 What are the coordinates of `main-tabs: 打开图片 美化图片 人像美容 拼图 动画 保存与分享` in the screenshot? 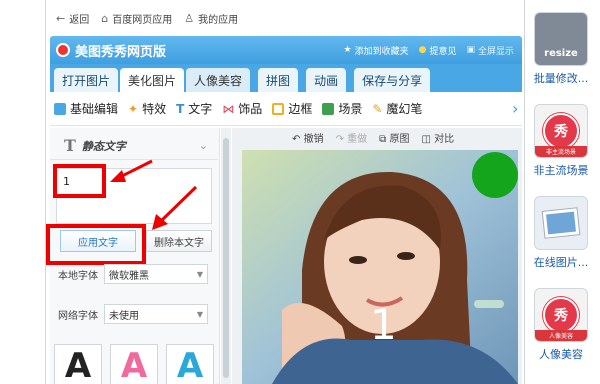 It's located at (286, 78).